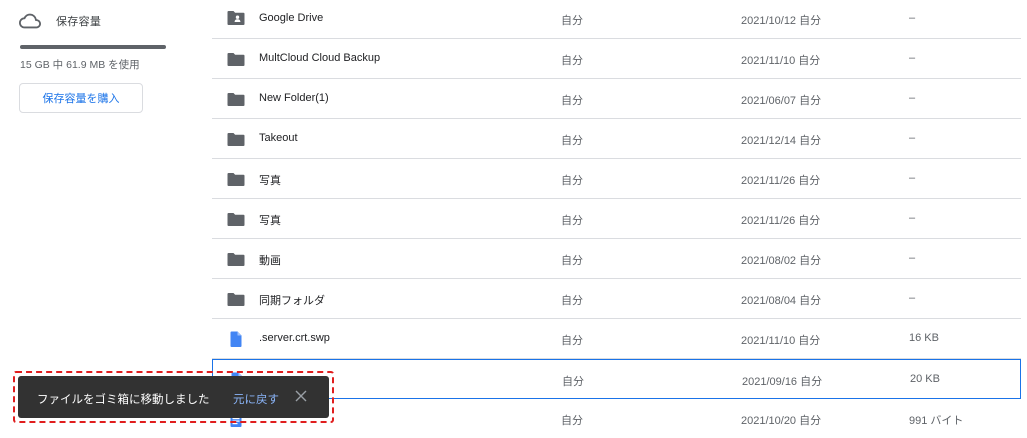 The height and width of the screenshot is (438, 1027). I want to click on file-modified: 2021/10/12 自分, so click(781, 21).